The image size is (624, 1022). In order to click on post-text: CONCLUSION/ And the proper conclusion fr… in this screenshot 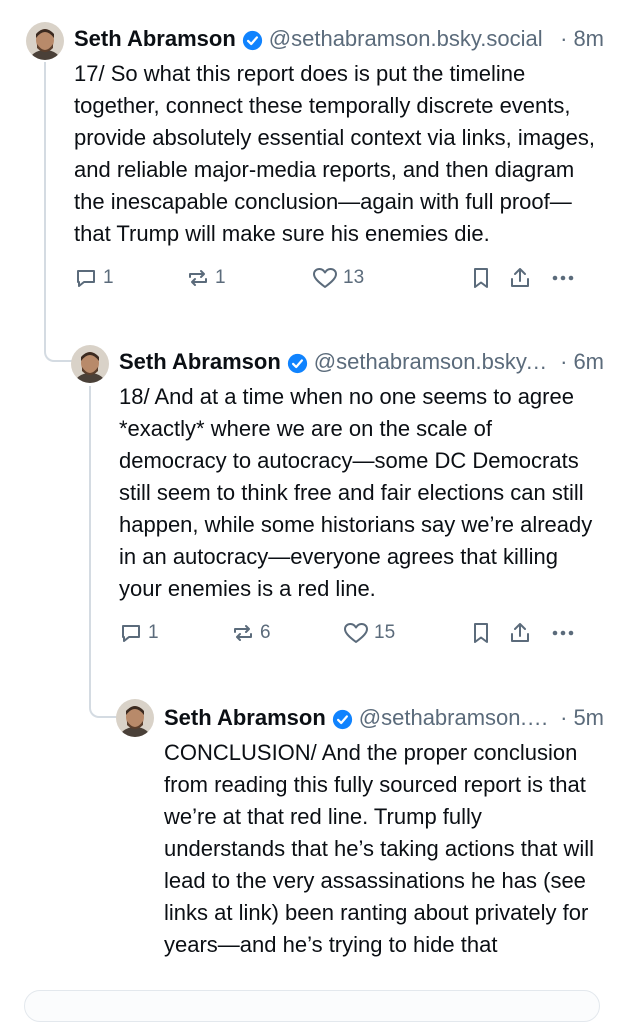, I will do `click(379, 848)`.